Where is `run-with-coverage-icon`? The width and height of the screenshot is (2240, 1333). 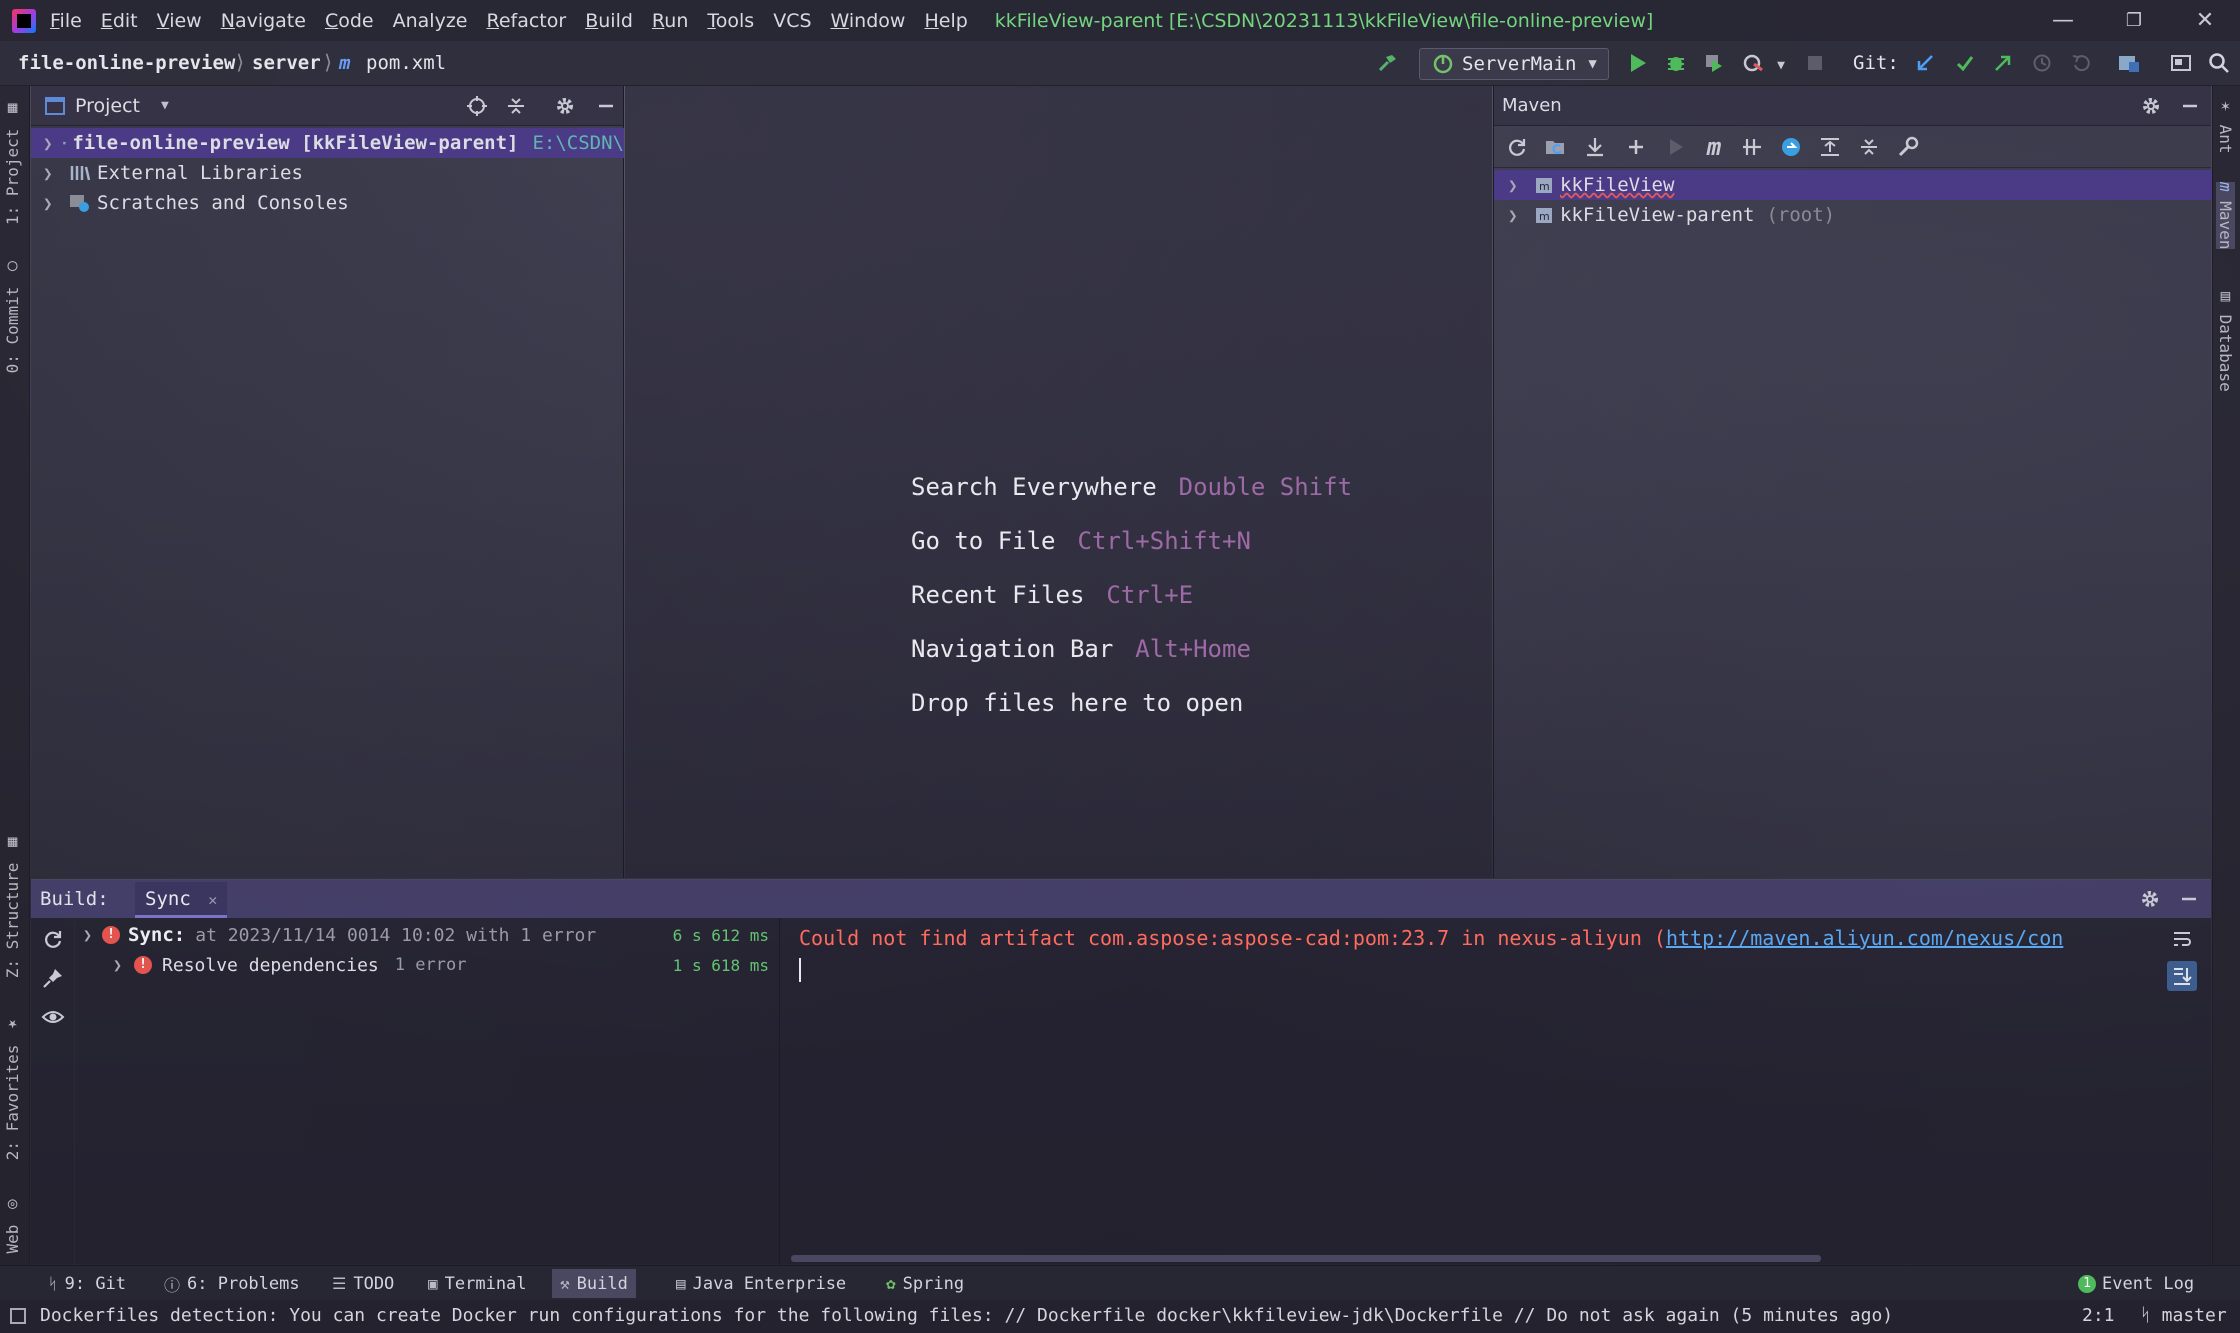 run-with-coverage-icon is located at coordinates (1714, 63).